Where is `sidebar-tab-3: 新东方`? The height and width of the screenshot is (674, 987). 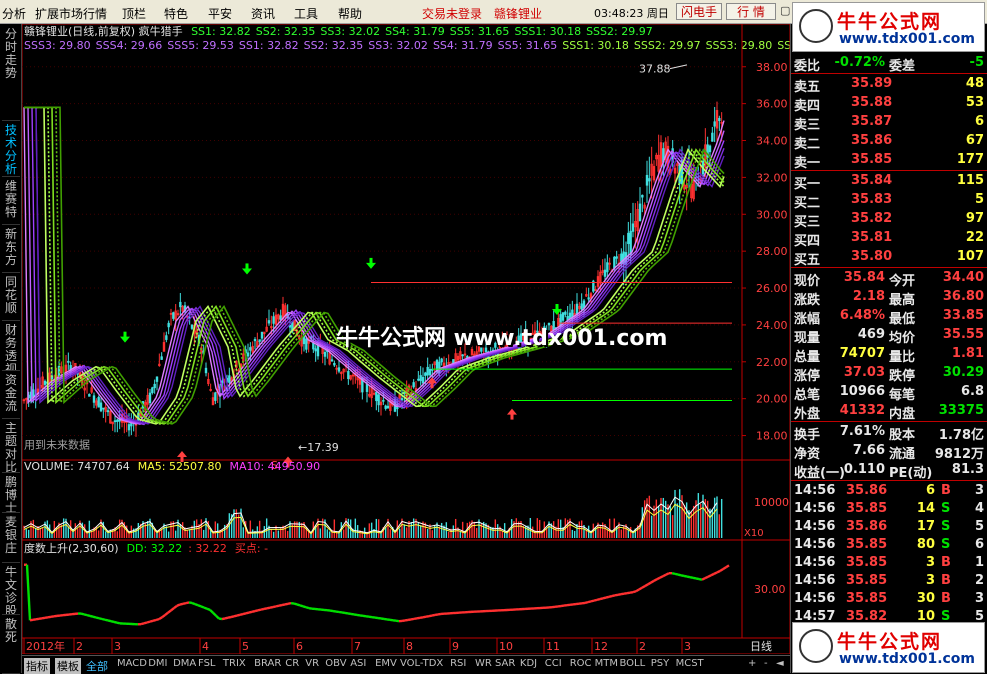
sidebar-tab-3: 新东方 is located at coordinates (11, 250).